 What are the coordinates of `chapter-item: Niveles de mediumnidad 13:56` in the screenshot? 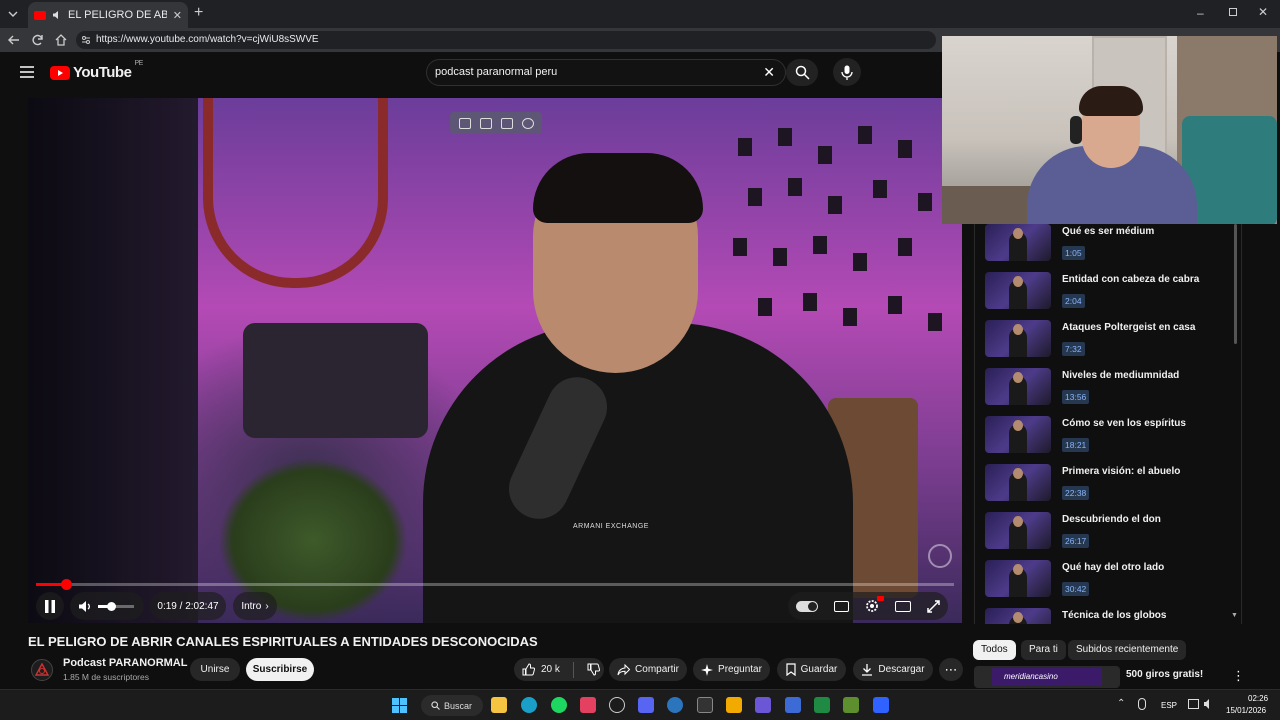 It's located at (1110, 390).